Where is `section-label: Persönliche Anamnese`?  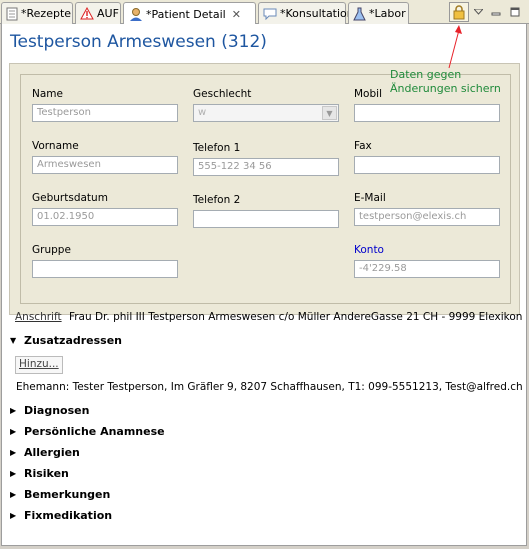
section-label: Persönliche Anamnese is located at coordinates (94, 431).